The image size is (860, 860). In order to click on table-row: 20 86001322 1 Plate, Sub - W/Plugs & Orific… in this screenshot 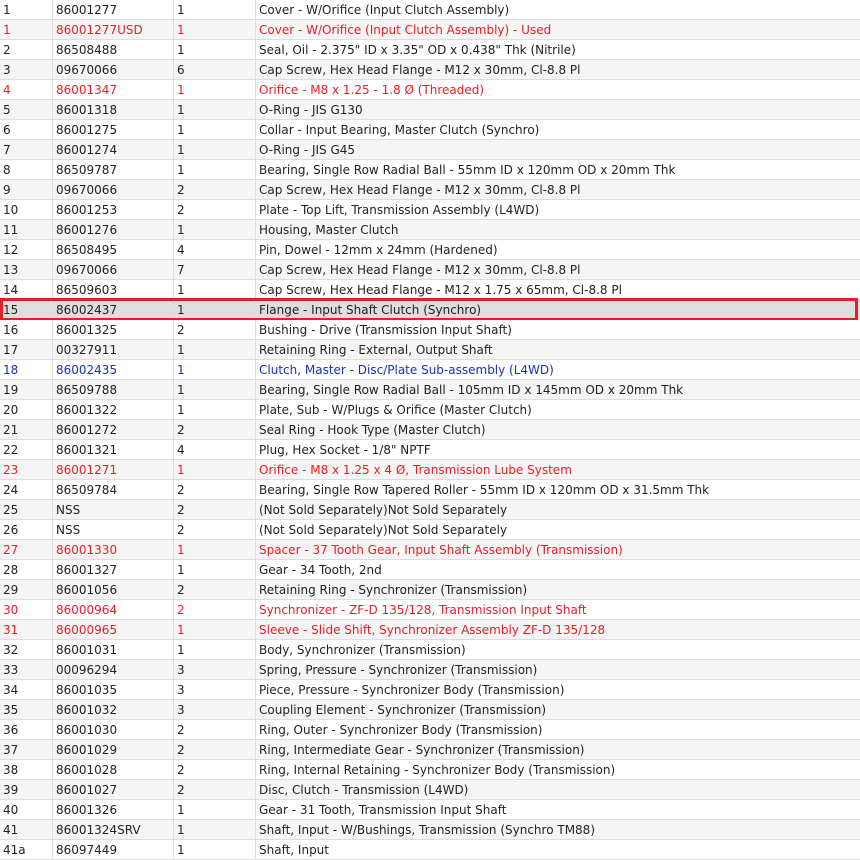, I will do `click(430, 410)`.